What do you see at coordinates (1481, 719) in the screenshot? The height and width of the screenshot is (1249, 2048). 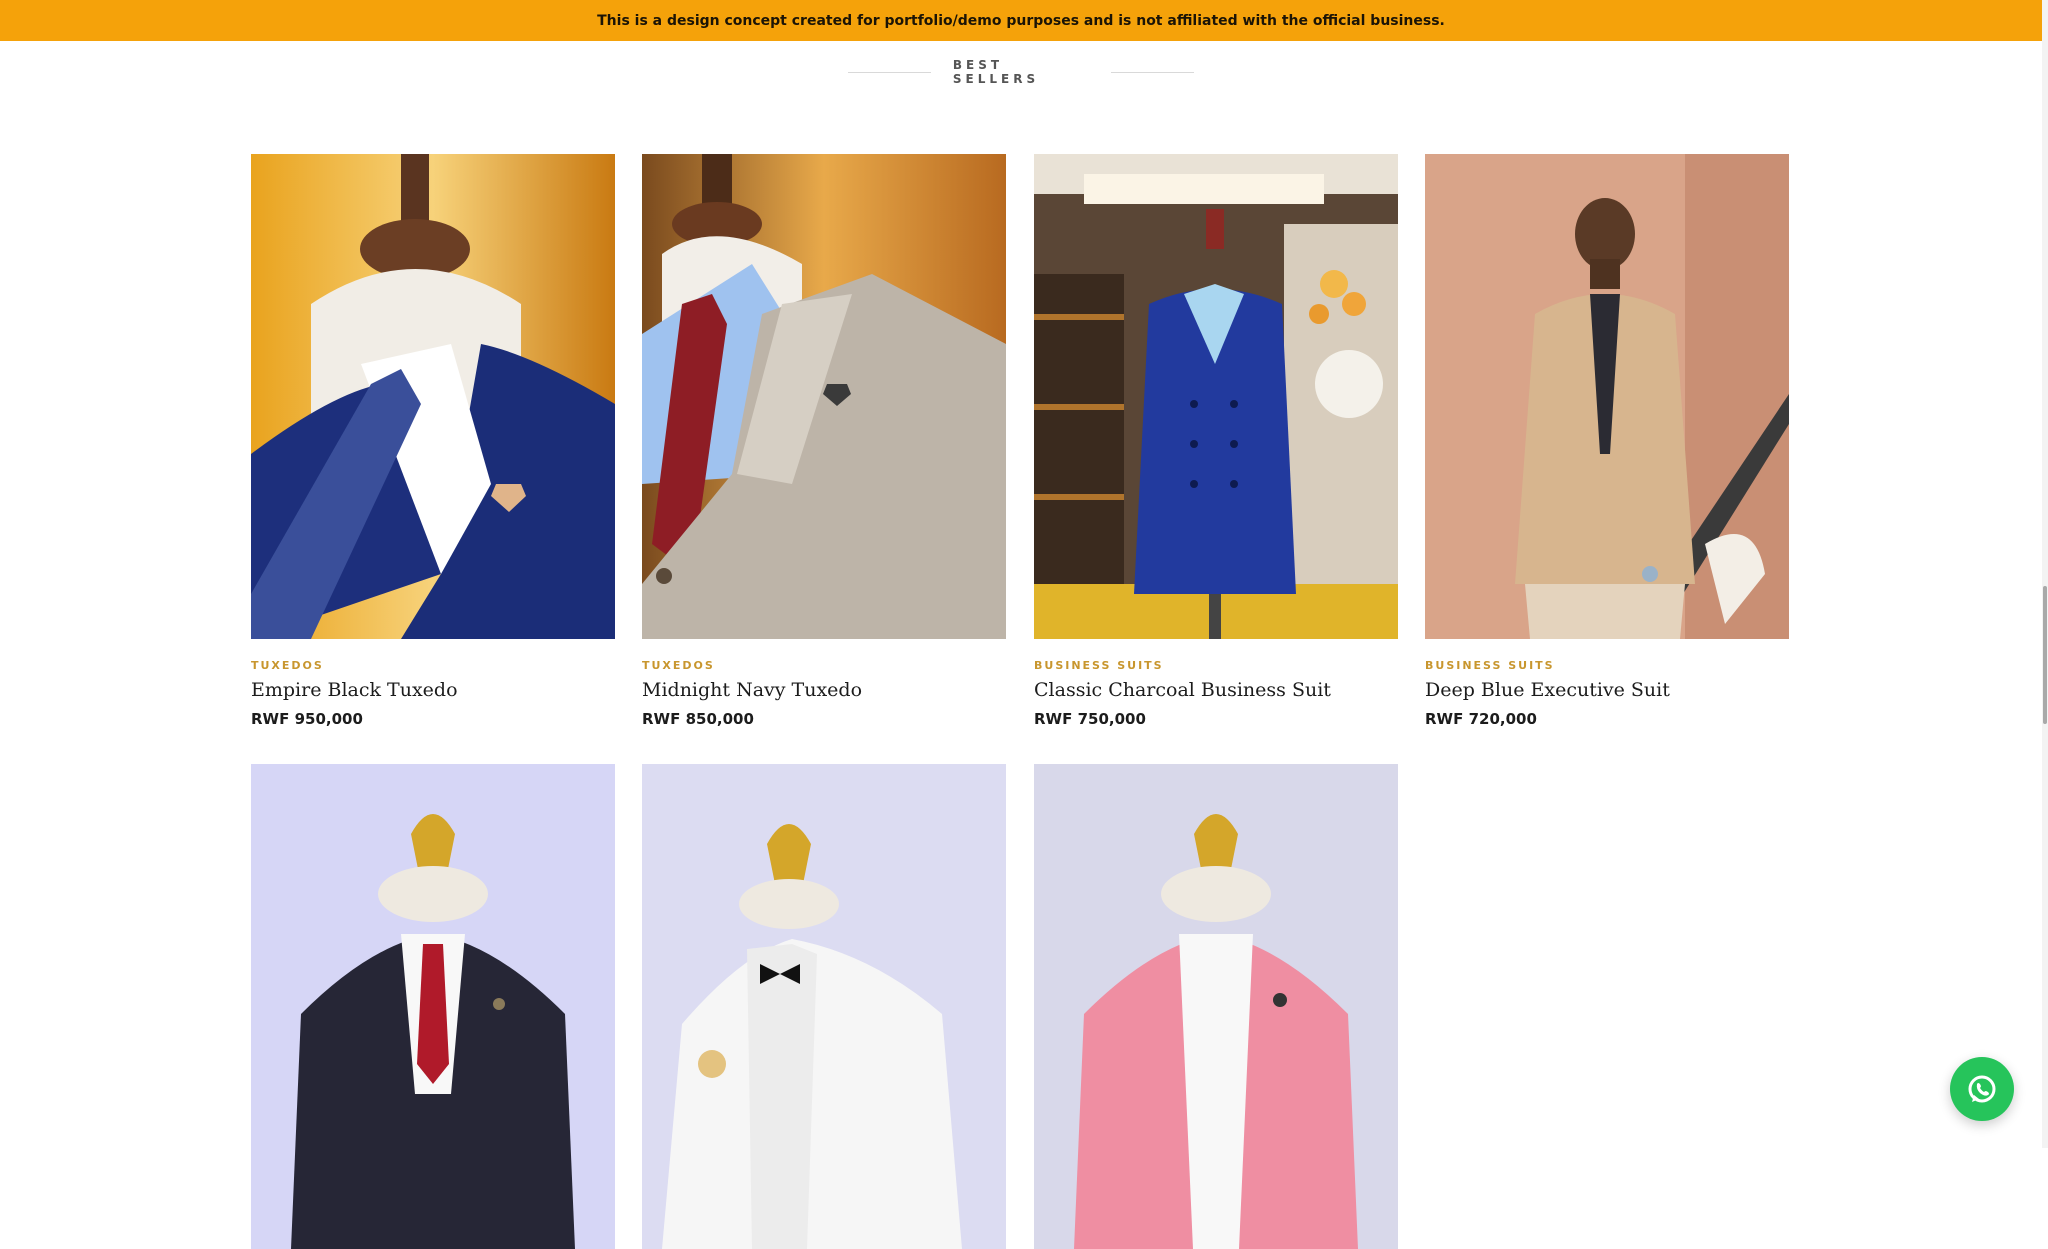 I see `product-price: RWF 720,000` at bounding box center [1481, 719].